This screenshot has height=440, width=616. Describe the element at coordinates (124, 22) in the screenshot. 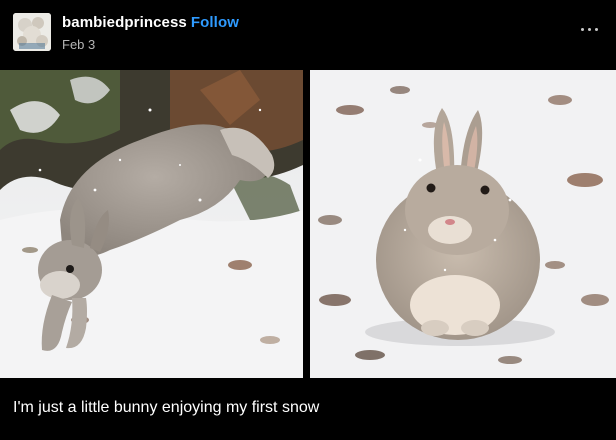

I see `username-link: bambiedprincess` at that location.